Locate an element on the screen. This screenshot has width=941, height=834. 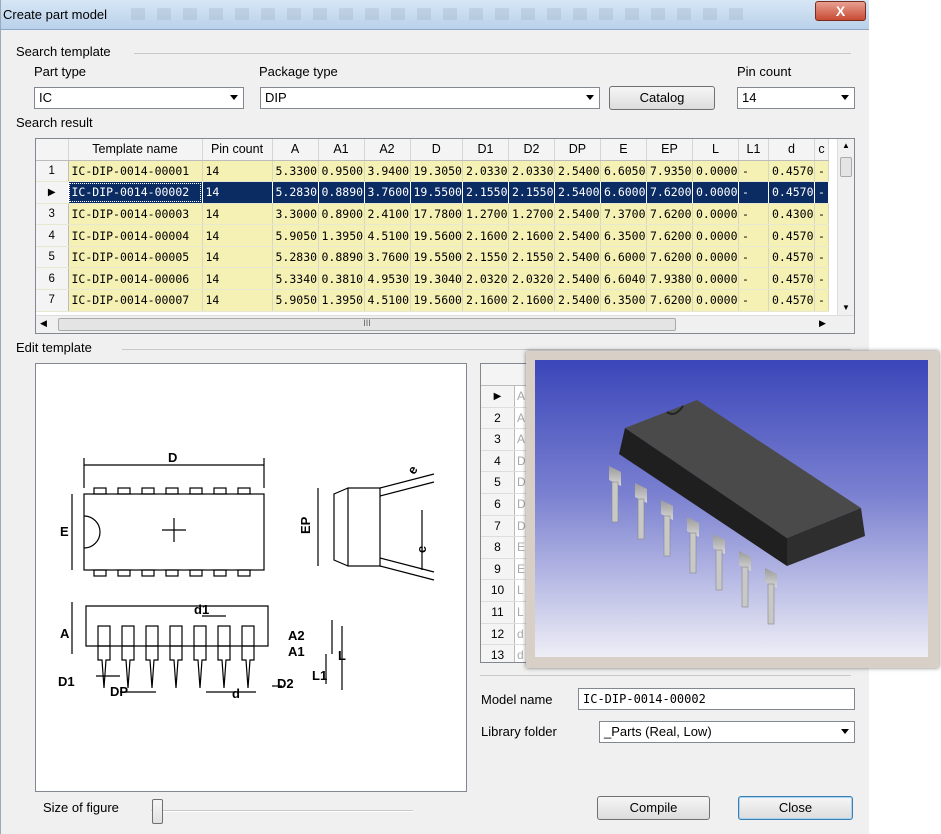
table-cell: 3.9400 is located at coordinates (387, 171).